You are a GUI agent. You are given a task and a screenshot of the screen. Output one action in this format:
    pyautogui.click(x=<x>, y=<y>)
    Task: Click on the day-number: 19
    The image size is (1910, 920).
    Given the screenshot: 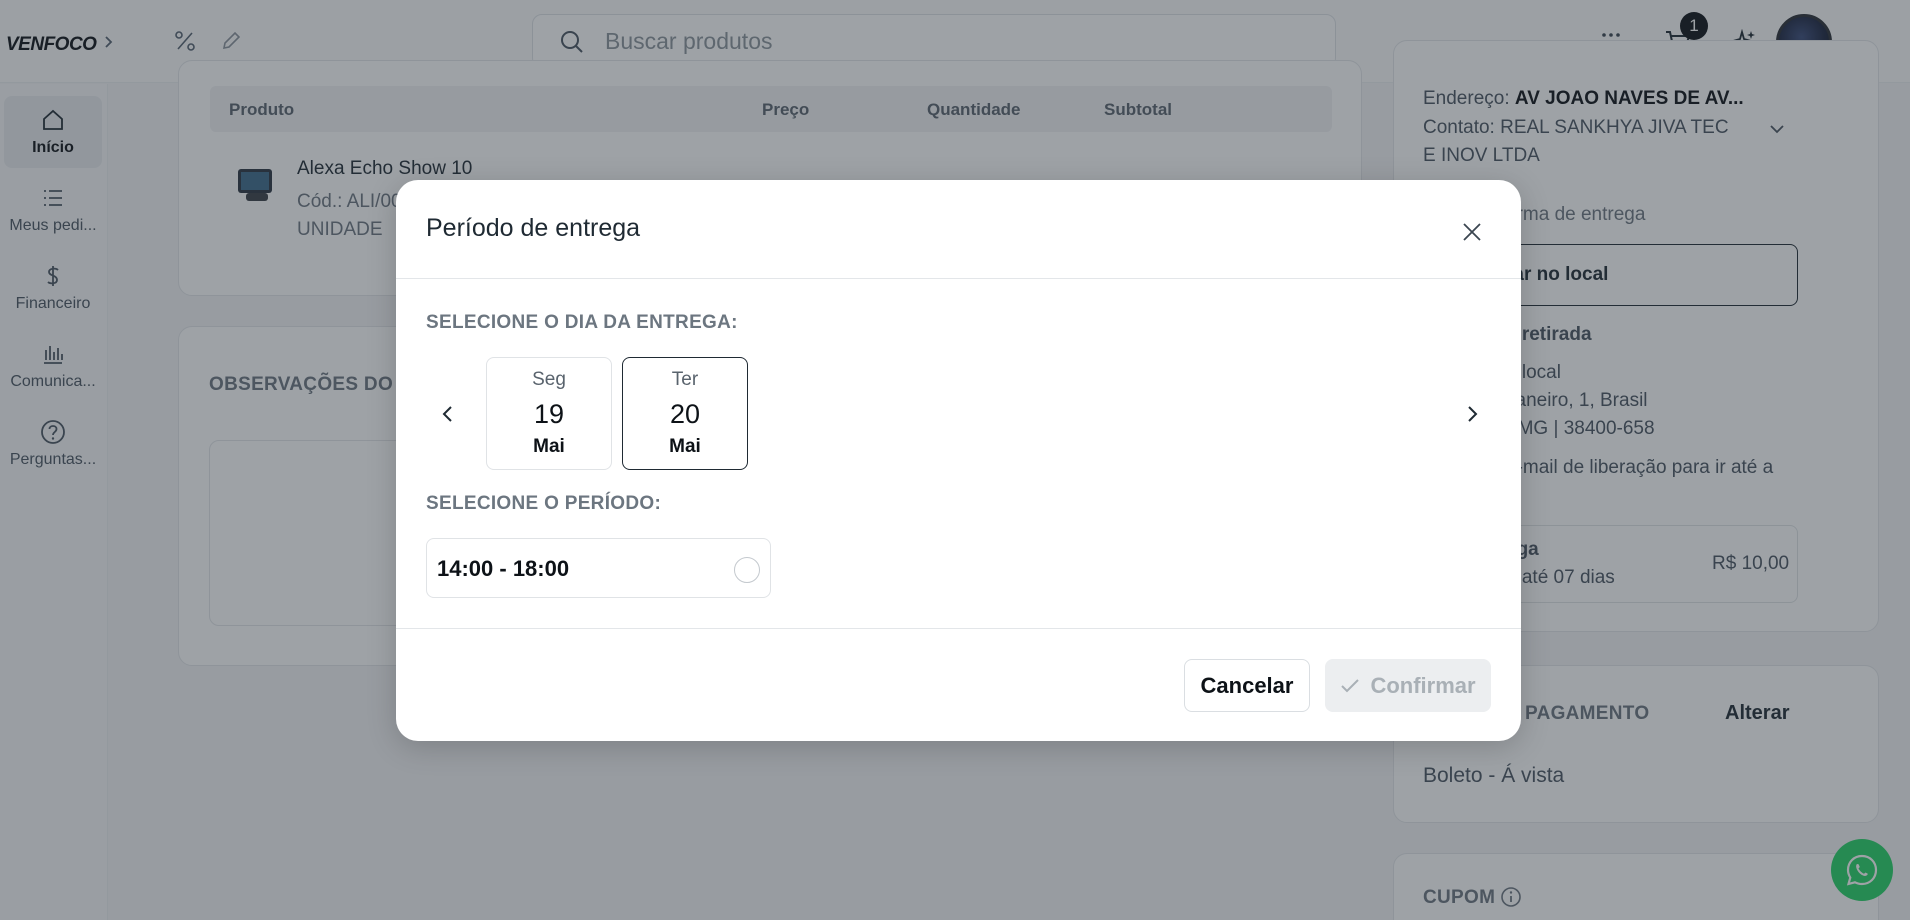 What is the action you would take?
    pyautogui.click(x=549, y=414)
    